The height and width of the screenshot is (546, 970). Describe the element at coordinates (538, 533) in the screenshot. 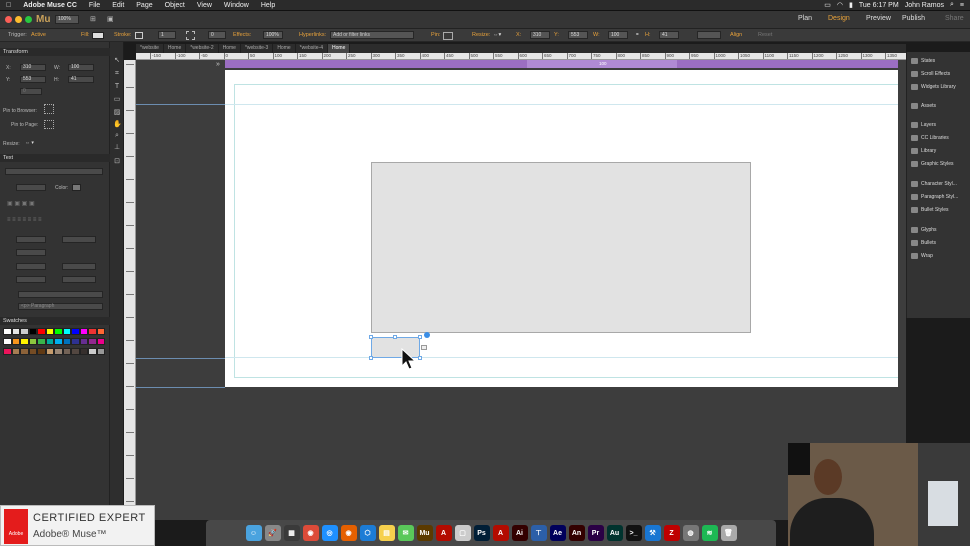

I see `keynote-icon: ⊤` at that location.